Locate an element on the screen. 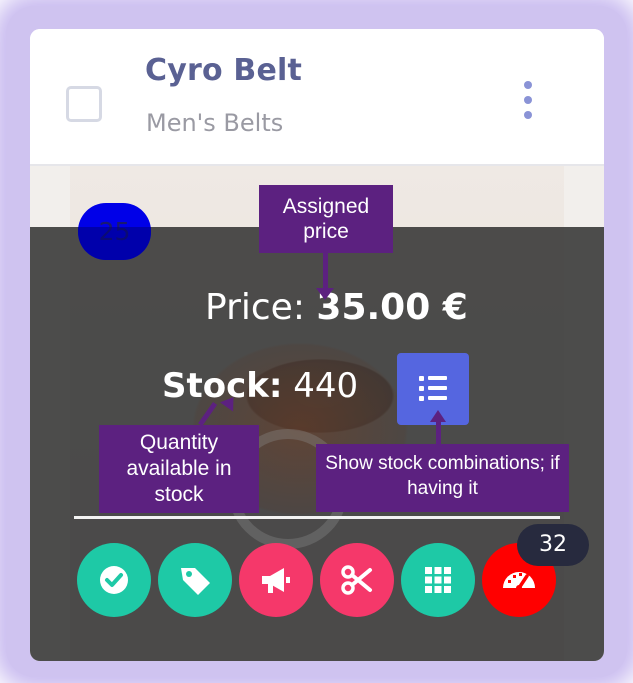  price-line: Price: 35.00 € is located at coordinates (336, 307).